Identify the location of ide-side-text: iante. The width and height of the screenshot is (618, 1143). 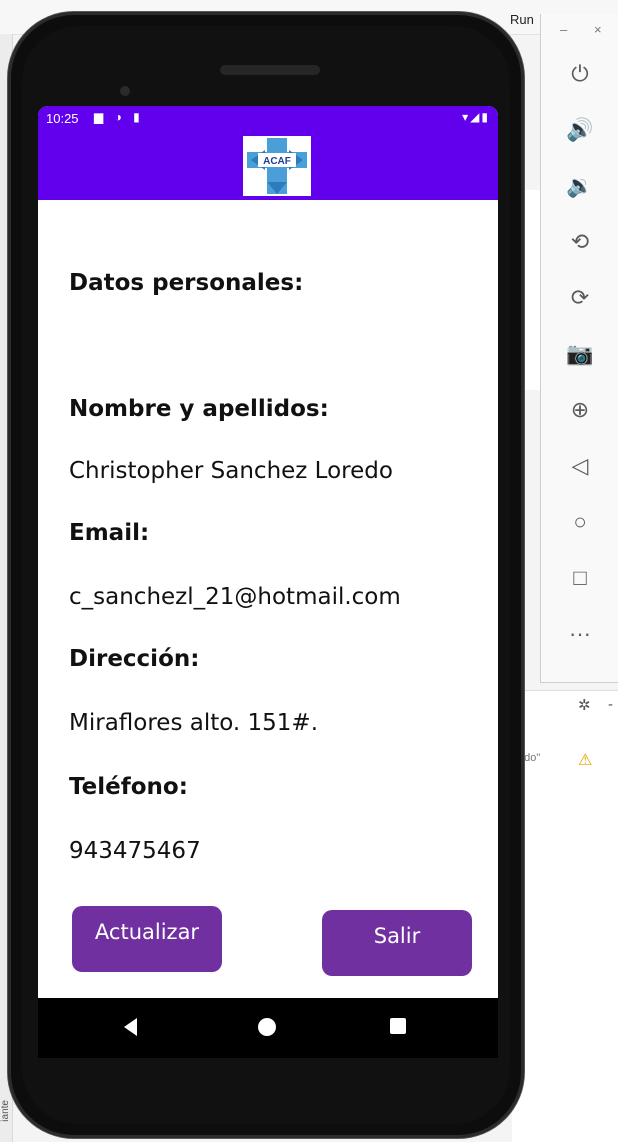
(5, 1111).